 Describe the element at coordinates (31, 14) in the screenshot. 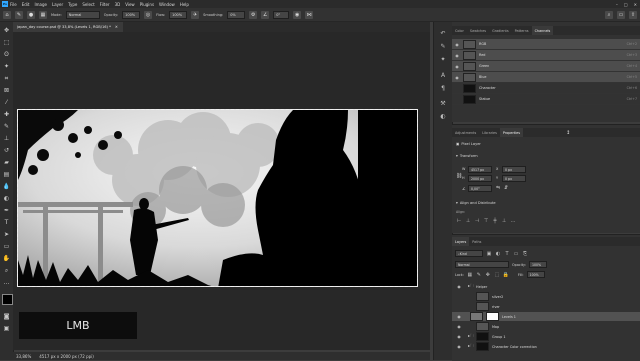

I see `brush-preset-picker: ●` at that location.